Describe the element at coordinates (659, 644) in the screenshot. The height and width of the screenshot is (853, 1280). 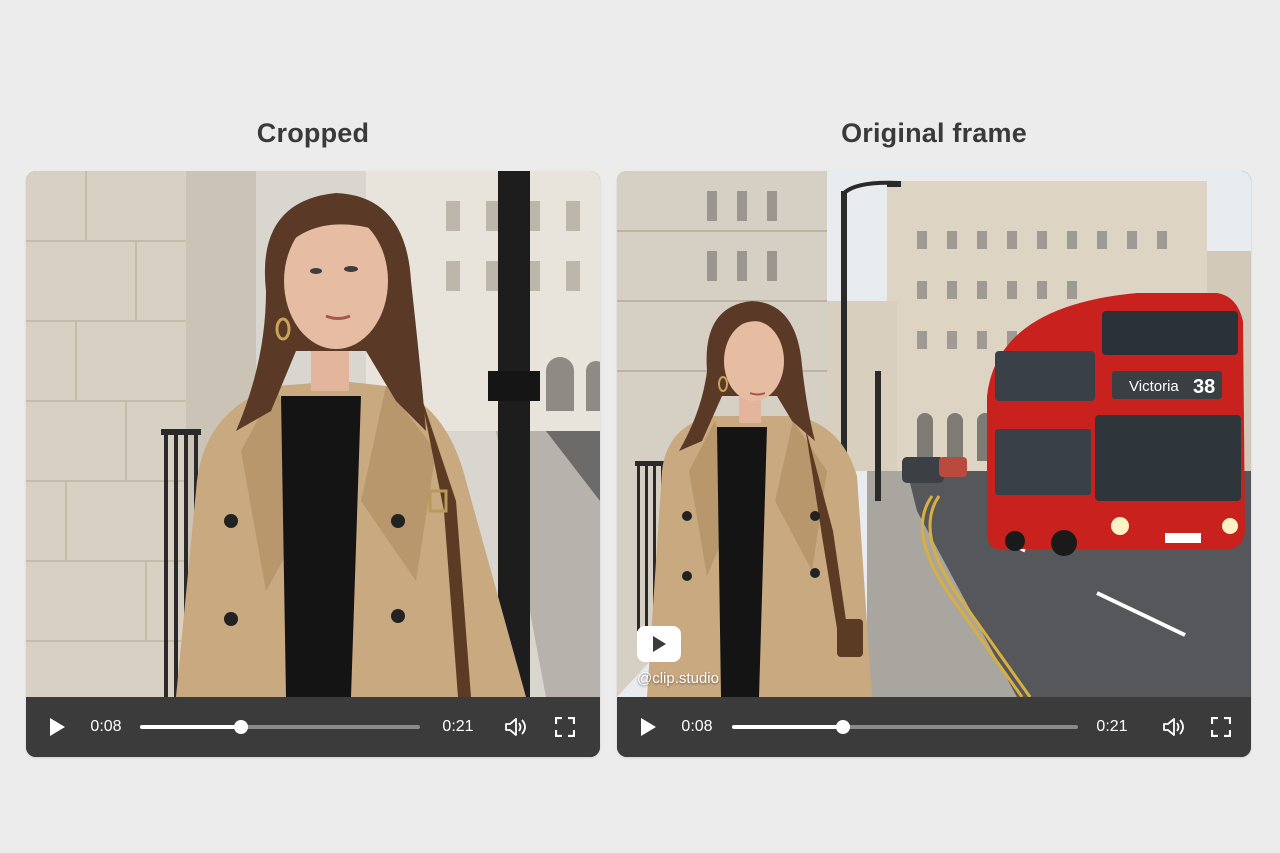
I see `play-logo-icon` at that location.